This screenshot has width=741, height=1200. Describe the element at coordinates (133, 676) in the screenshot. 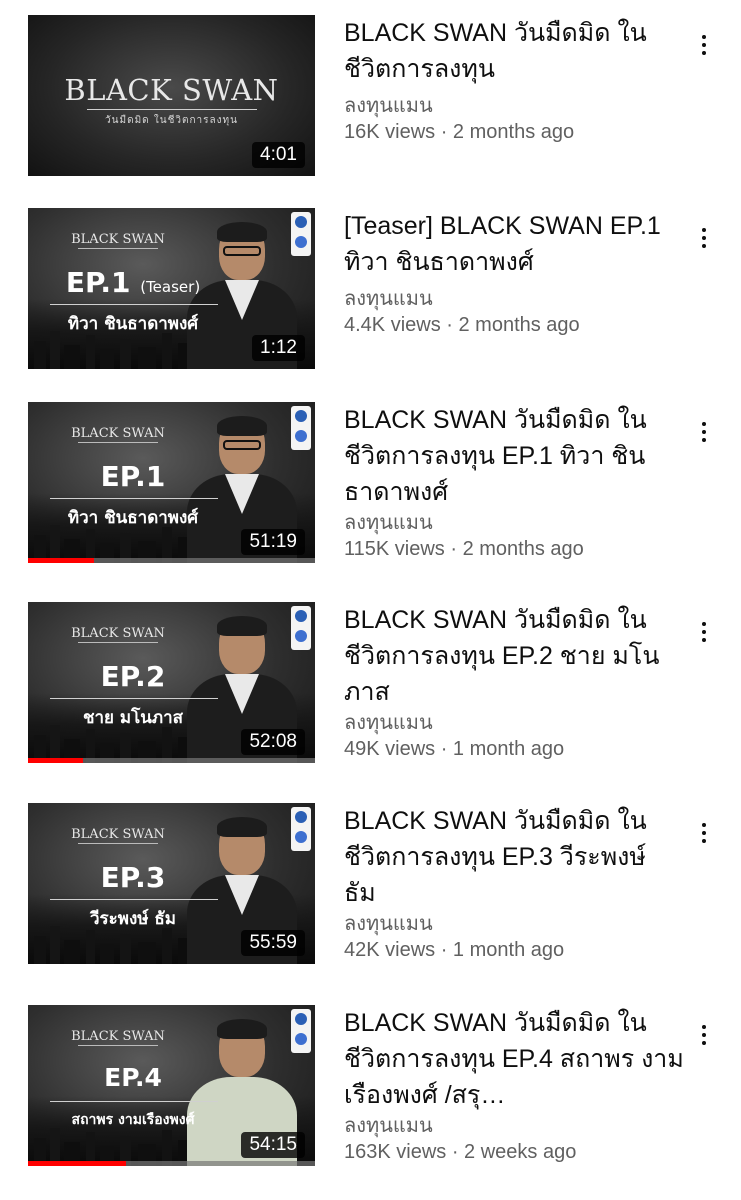

I see `episode-number: EP.2` at that location.